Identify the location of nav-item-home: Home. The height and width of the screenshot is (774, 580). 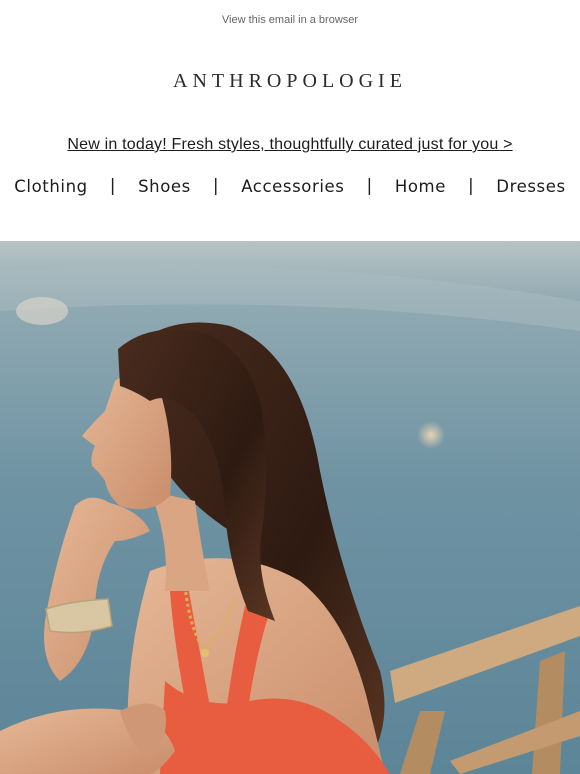
(420, 186).